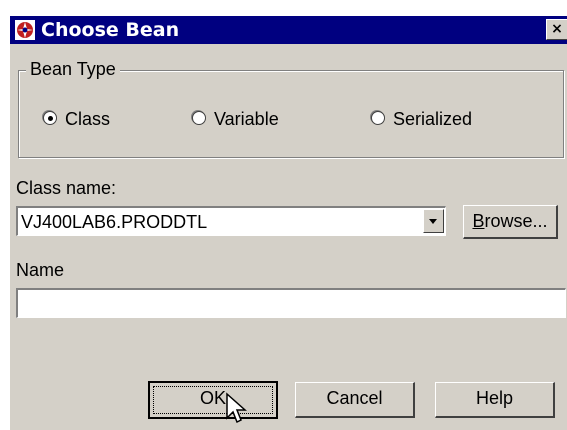  I want to click on dialog-title: Choose Bean, so click(110, 30).